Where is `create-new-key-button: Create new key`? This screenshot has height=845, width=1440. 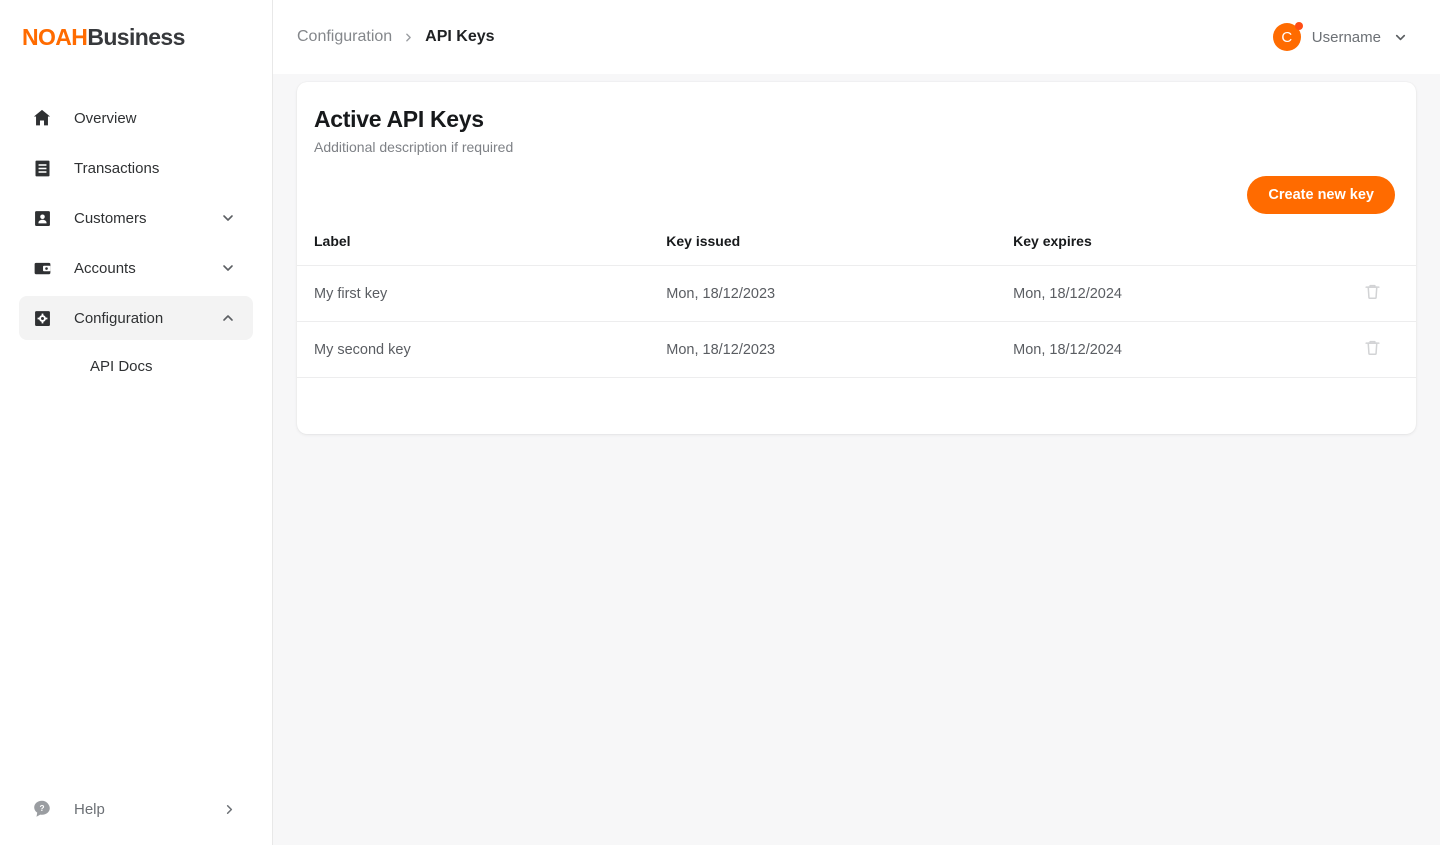
create-new-key-button: Create new key is located at coordinates (1321, 195).